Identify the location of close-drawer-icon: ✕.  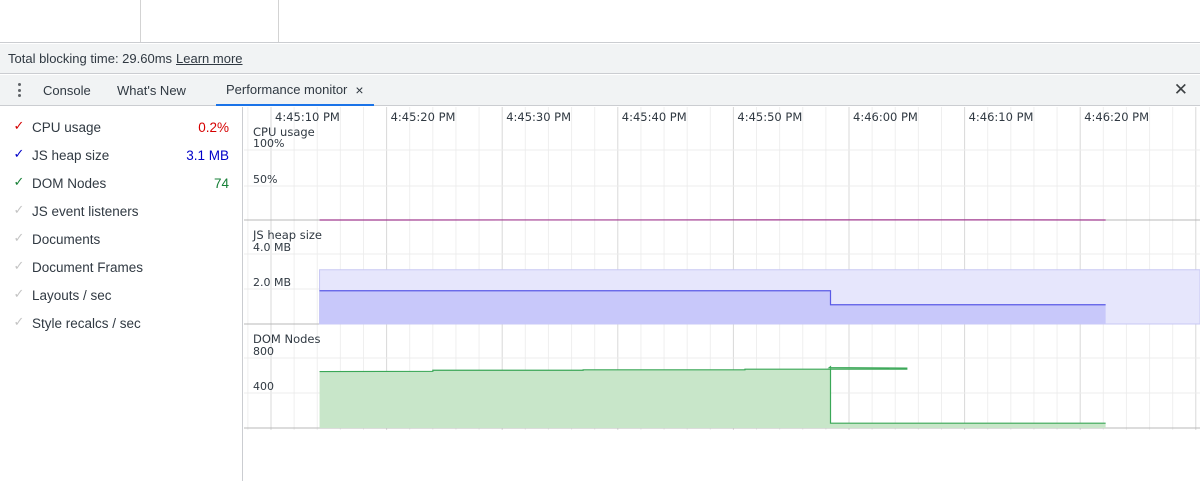
(1181, 90).